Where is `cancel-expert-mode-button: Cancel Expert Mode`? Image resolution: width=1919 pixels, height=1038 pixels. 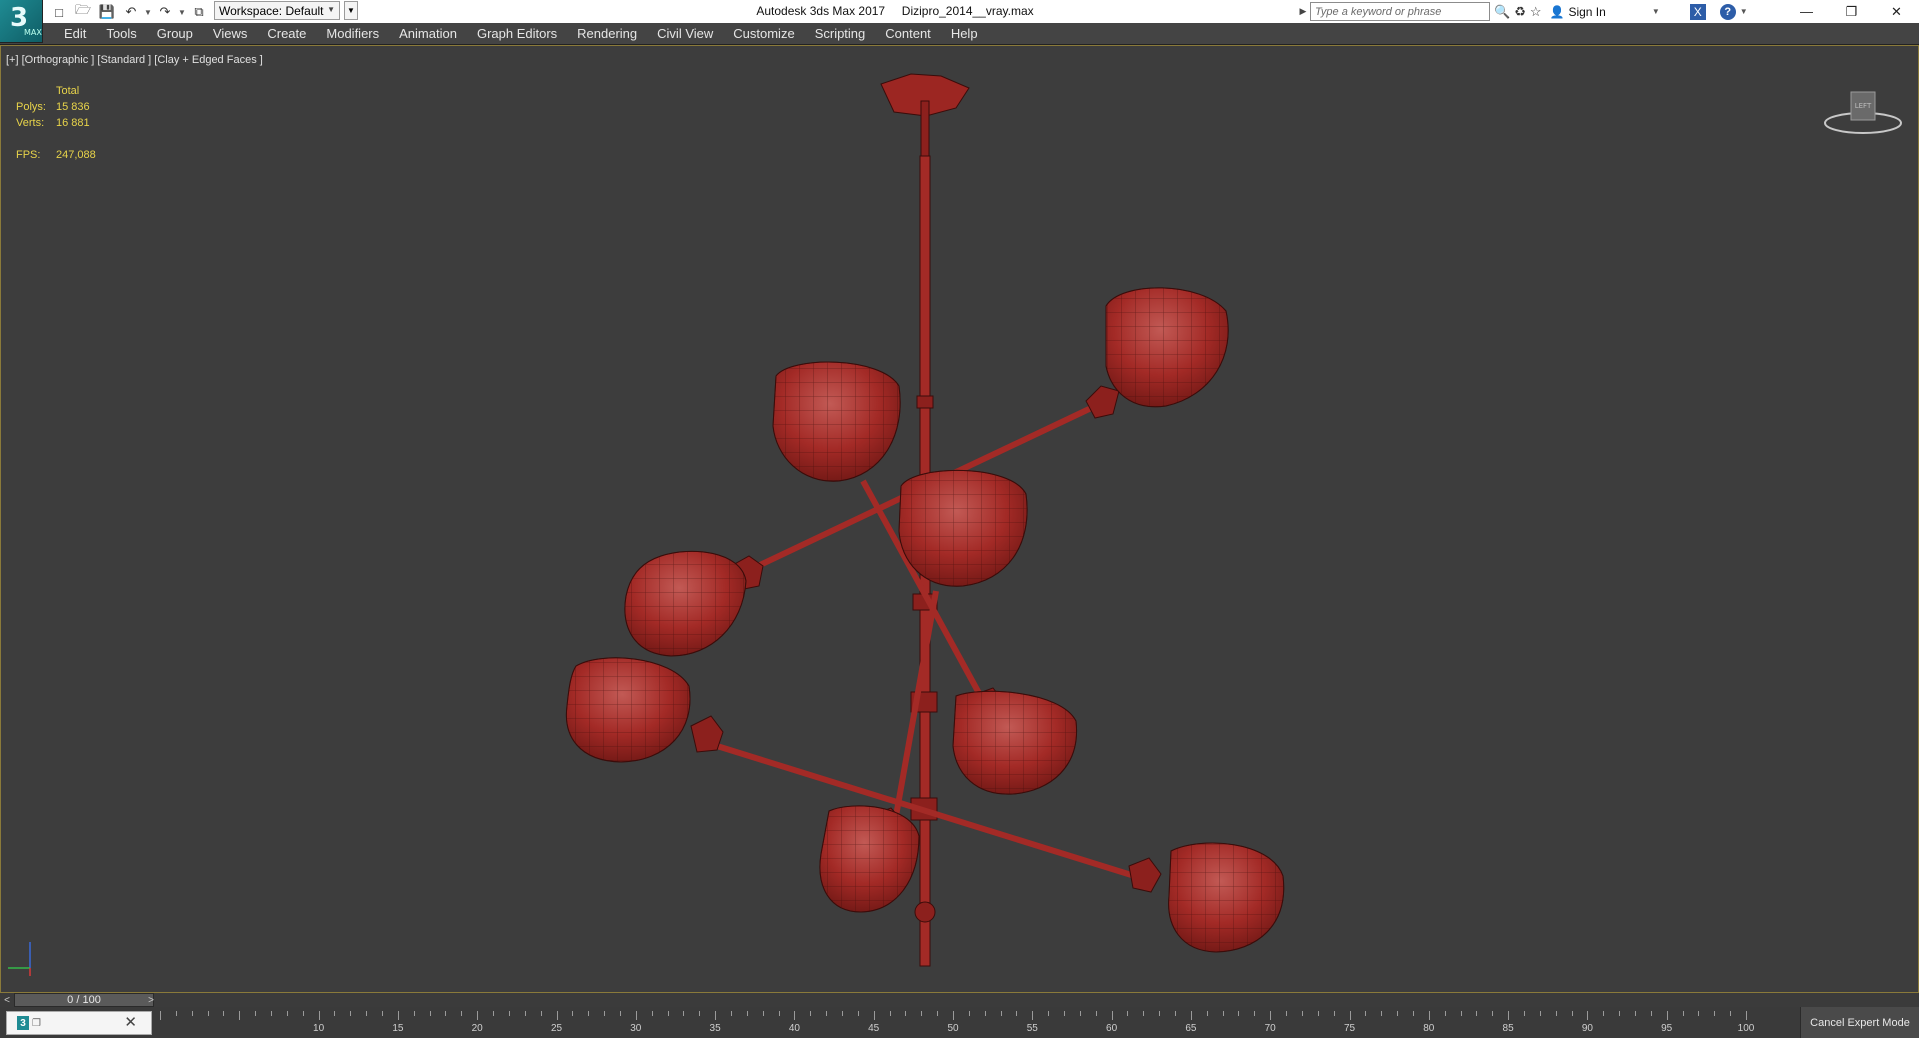 cancel-expert-mode-button: Cancel Expert Mode is located at coordinates (1859, 1022).